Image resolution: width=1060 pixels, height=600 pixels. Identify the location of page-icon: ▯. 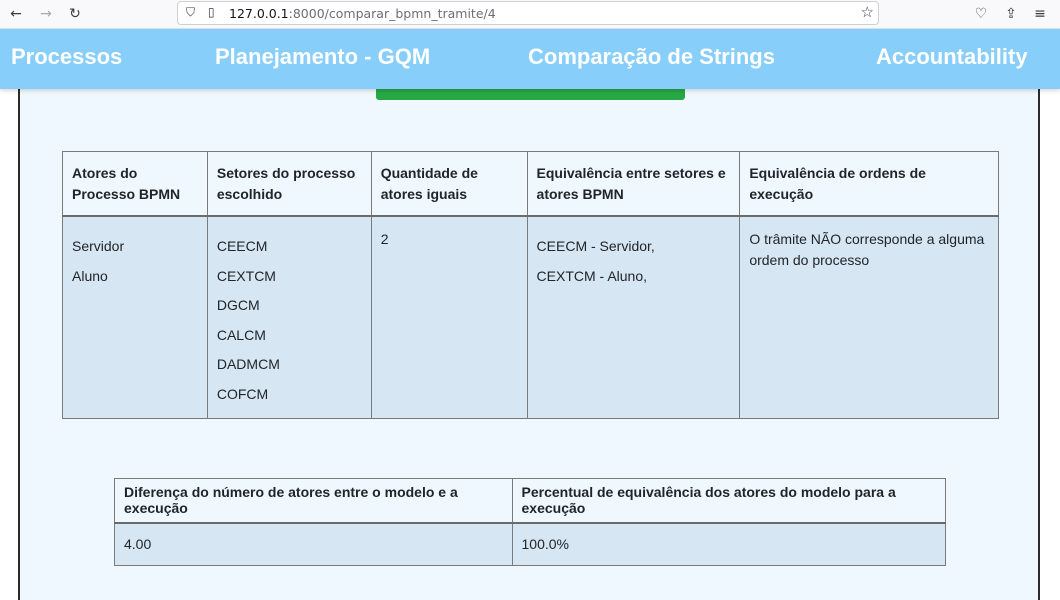
(211, 12).